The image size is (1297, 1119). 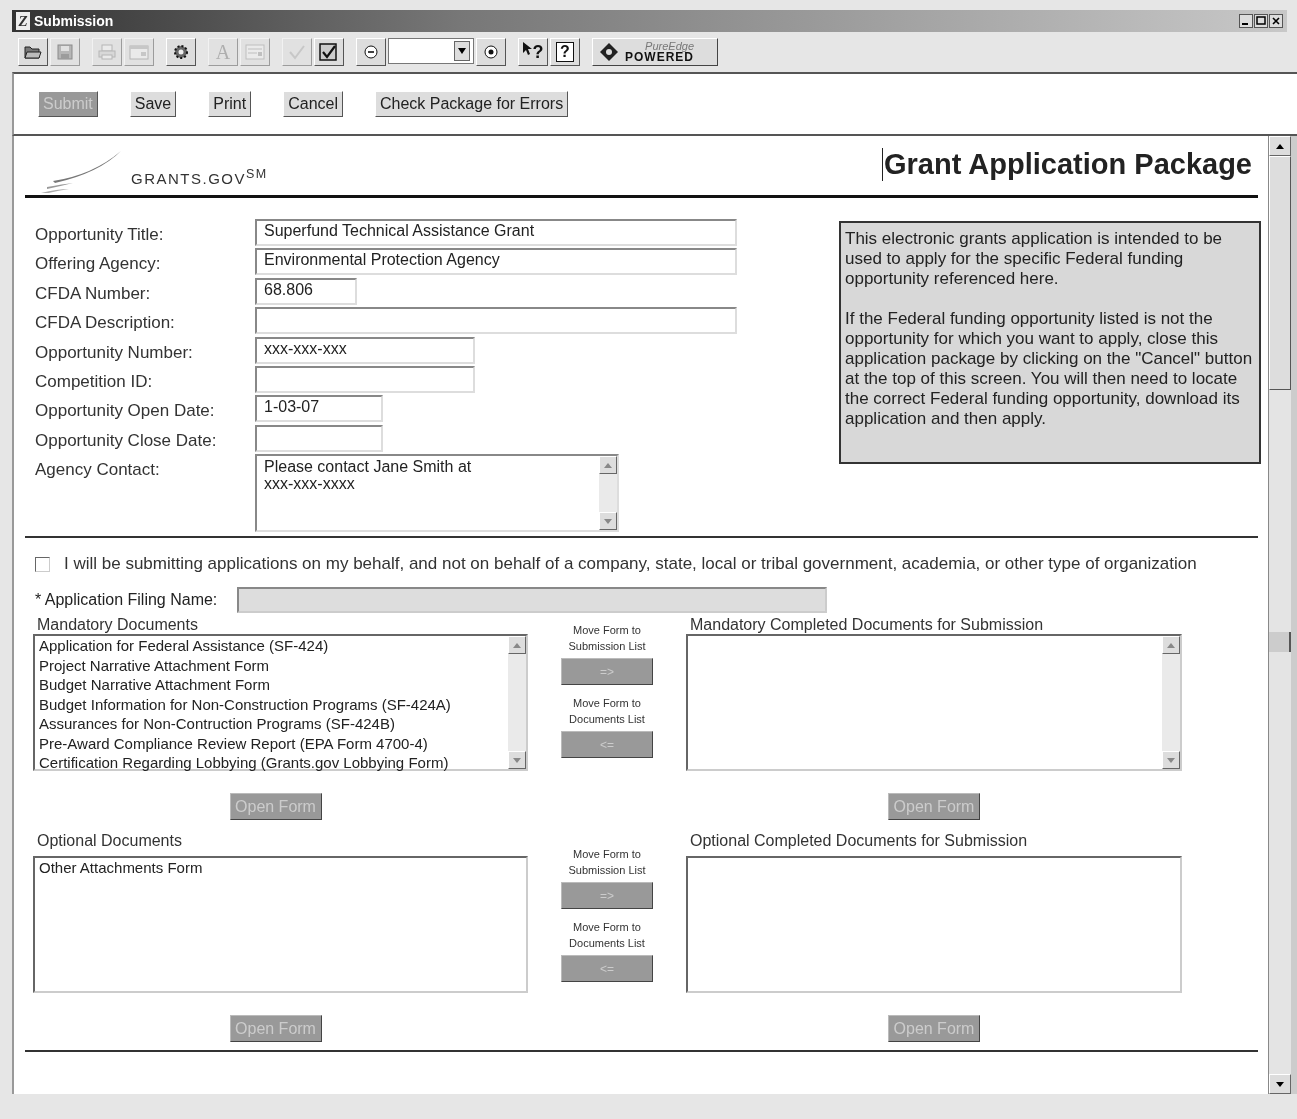 I want to click on dropdown-arrow-icon, so click(x=462, y=51).